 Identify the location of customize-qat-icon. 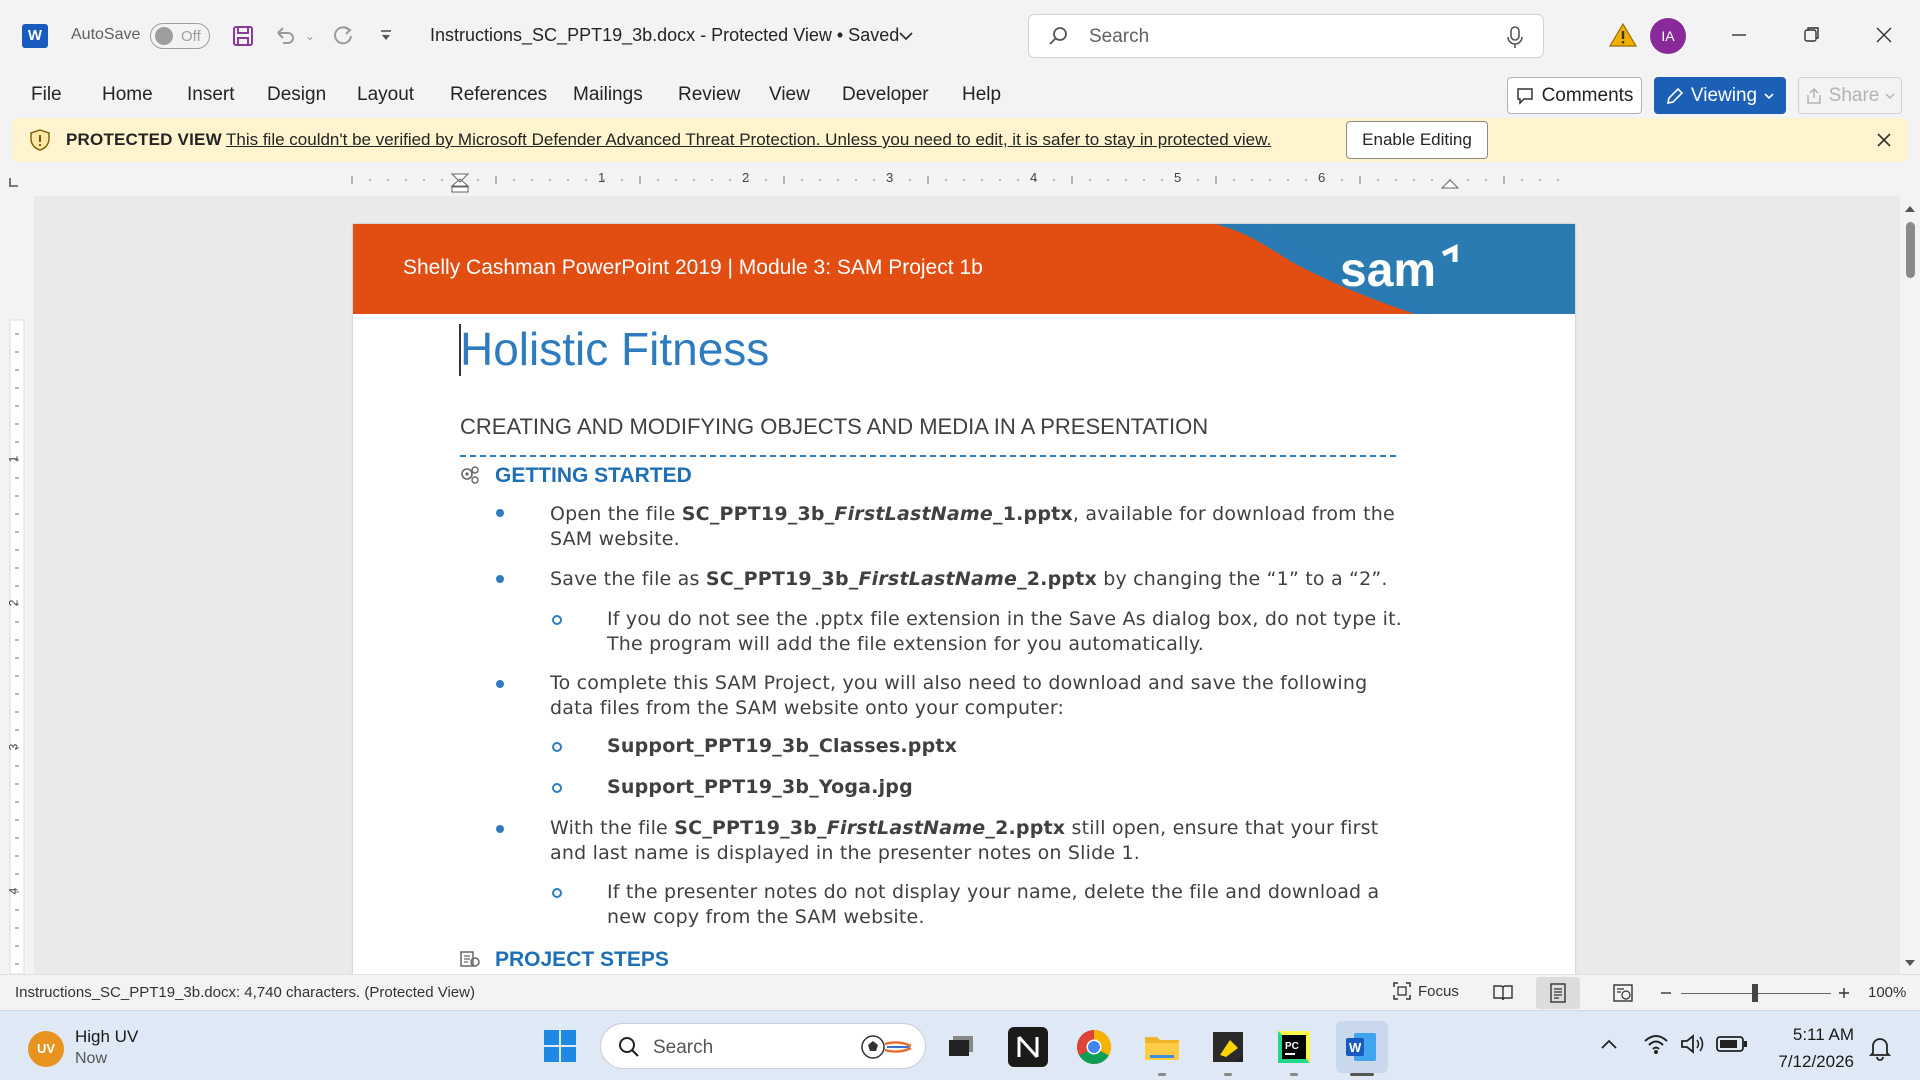
(386, 36).